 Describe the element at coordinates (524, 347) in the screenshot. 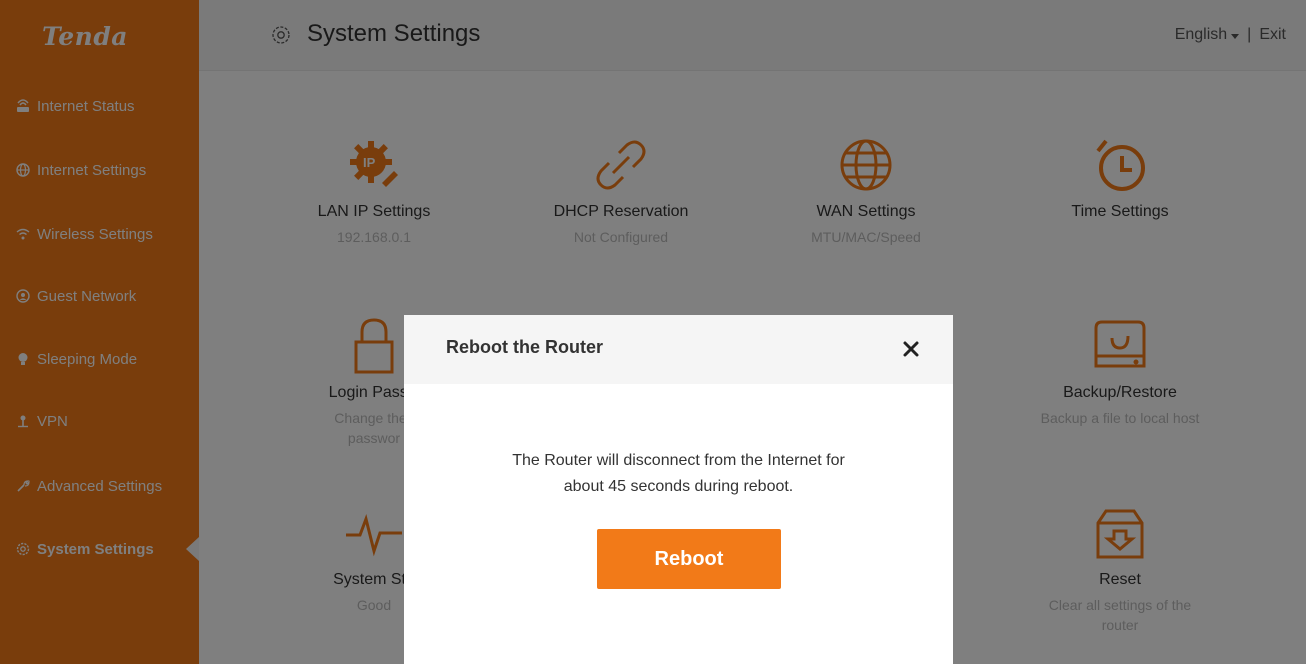

I see `dialog-title: Reboot the Router` at that location.